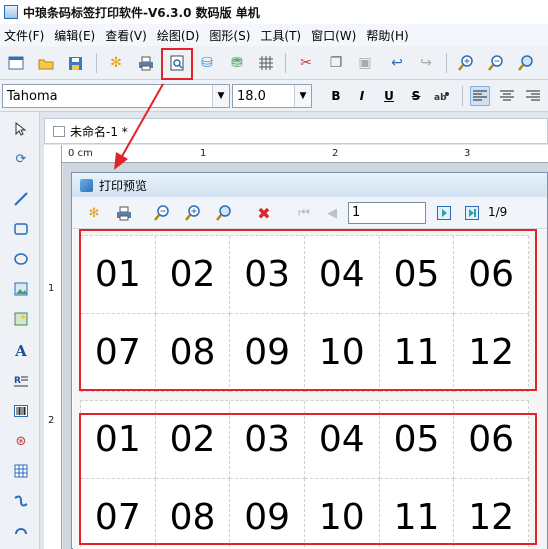 The image size is (548, 549). What do you see at coordinates (32, 96) in the screenshot?
I see `font-family-value: Tahoma` at bounding box center [32, 96].